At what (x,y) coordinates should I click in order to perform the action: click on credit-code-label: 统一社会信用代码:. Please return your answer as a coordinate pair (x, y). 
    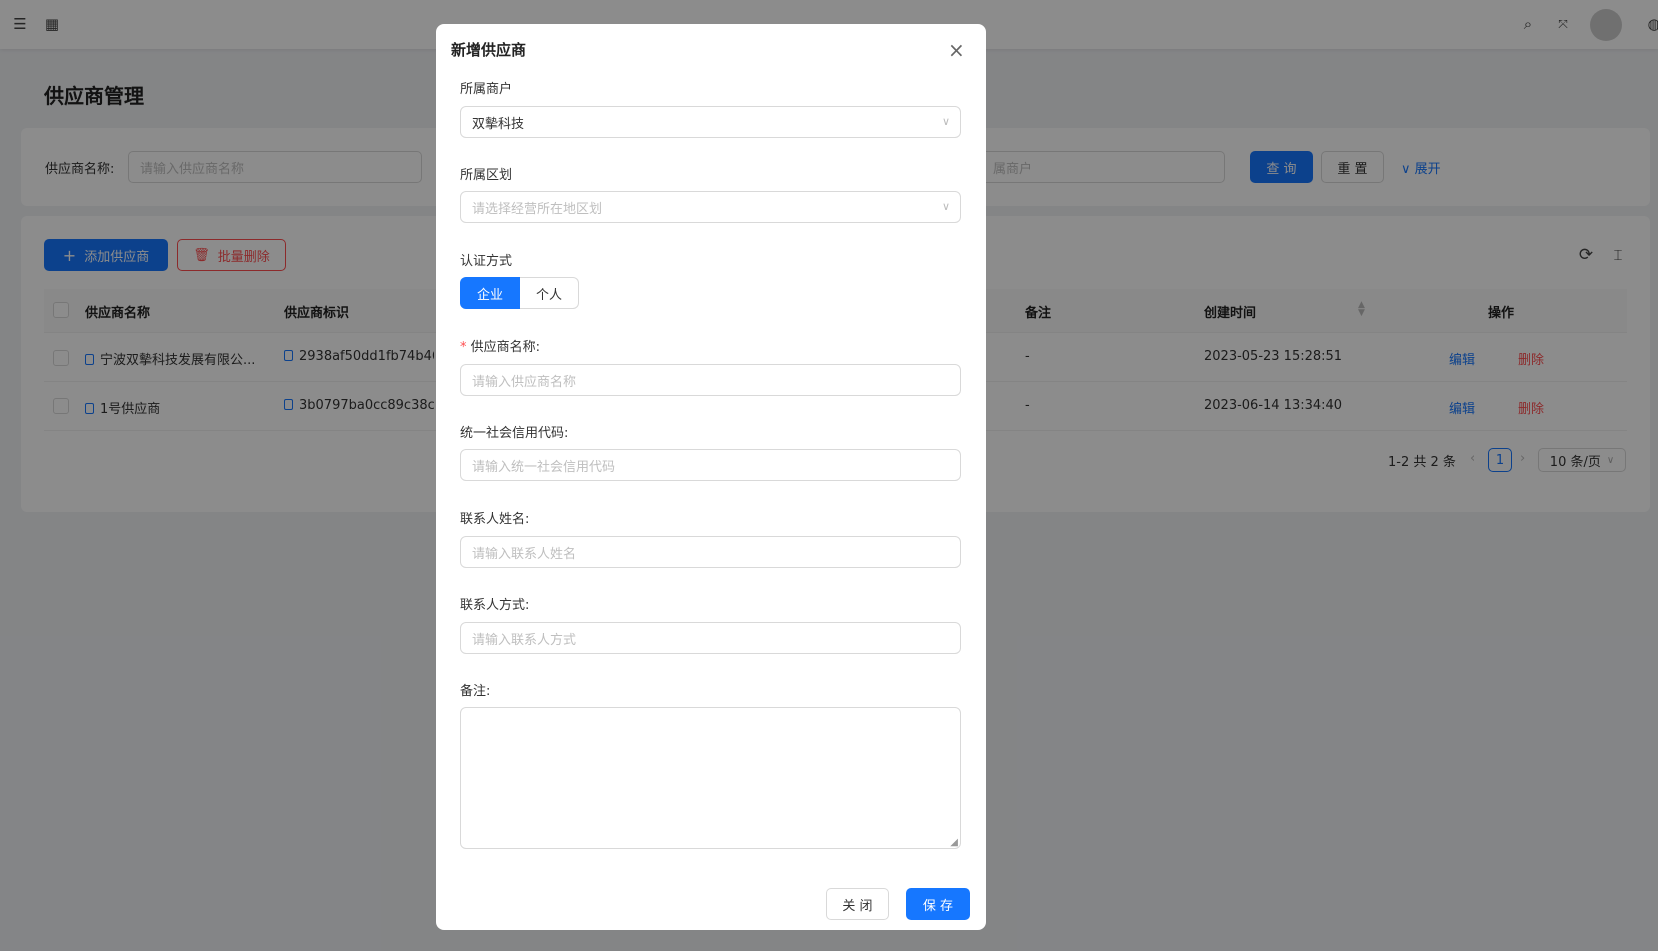
    Looking at the image, I should click on (514, 433).